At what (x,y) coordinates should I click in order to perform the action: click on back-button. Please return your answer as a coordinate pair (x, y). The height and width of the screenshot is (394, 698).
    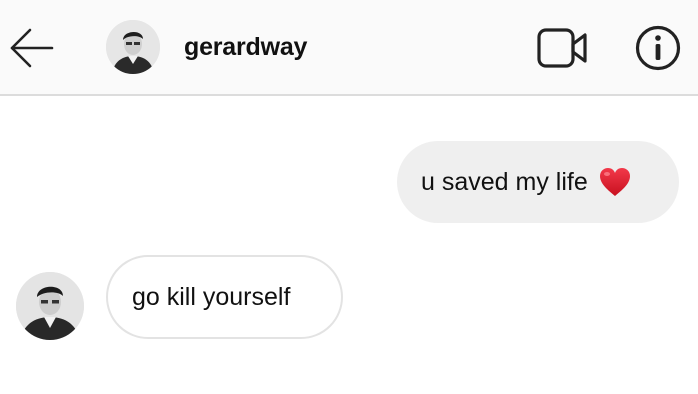
    Looking at the image, I should click on (32, 48).